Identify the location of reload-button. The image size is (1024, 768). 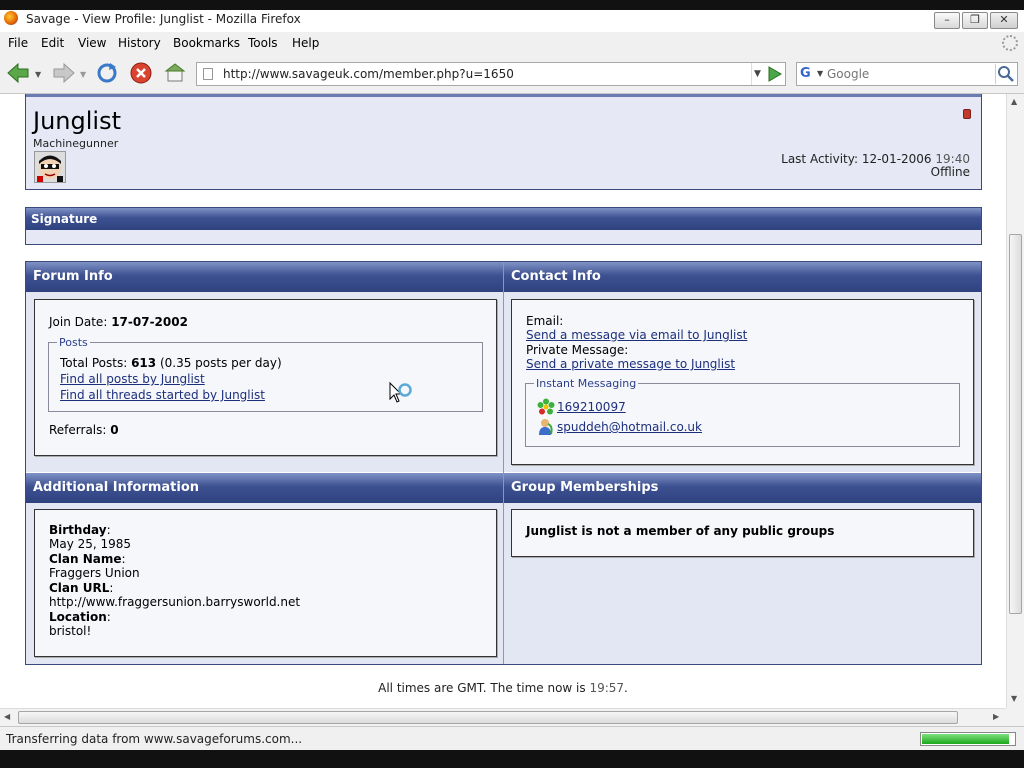
(107, 73).